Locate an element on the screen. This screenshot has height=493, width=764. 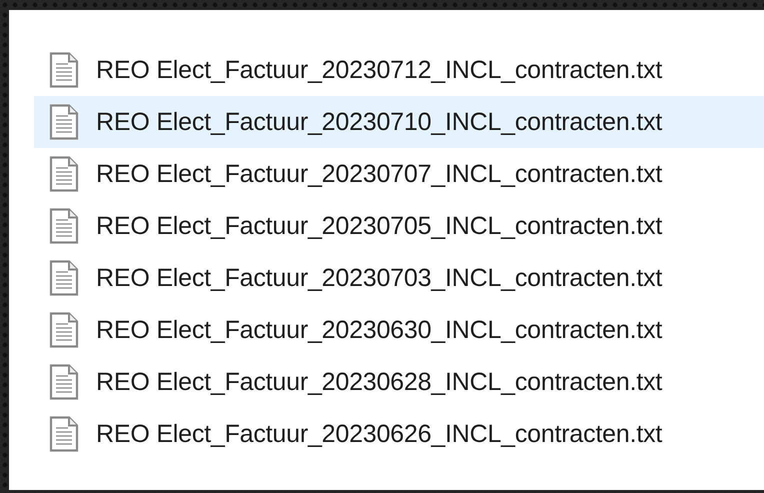
file-name: REO Elect_Factuur_20230705_INCL_contracten.txt is located at coordinates (379, 226).